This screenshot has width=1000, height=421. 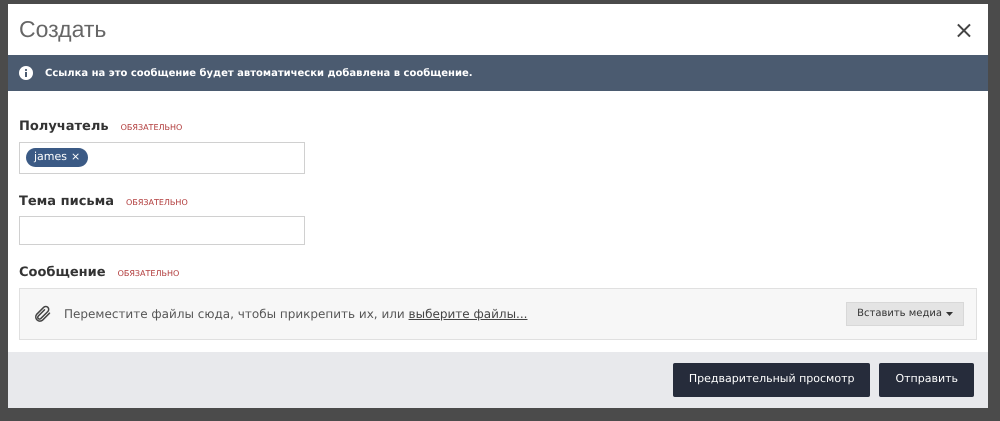 I want to click on field-label: Сообщение, so click(x=62, y=273).